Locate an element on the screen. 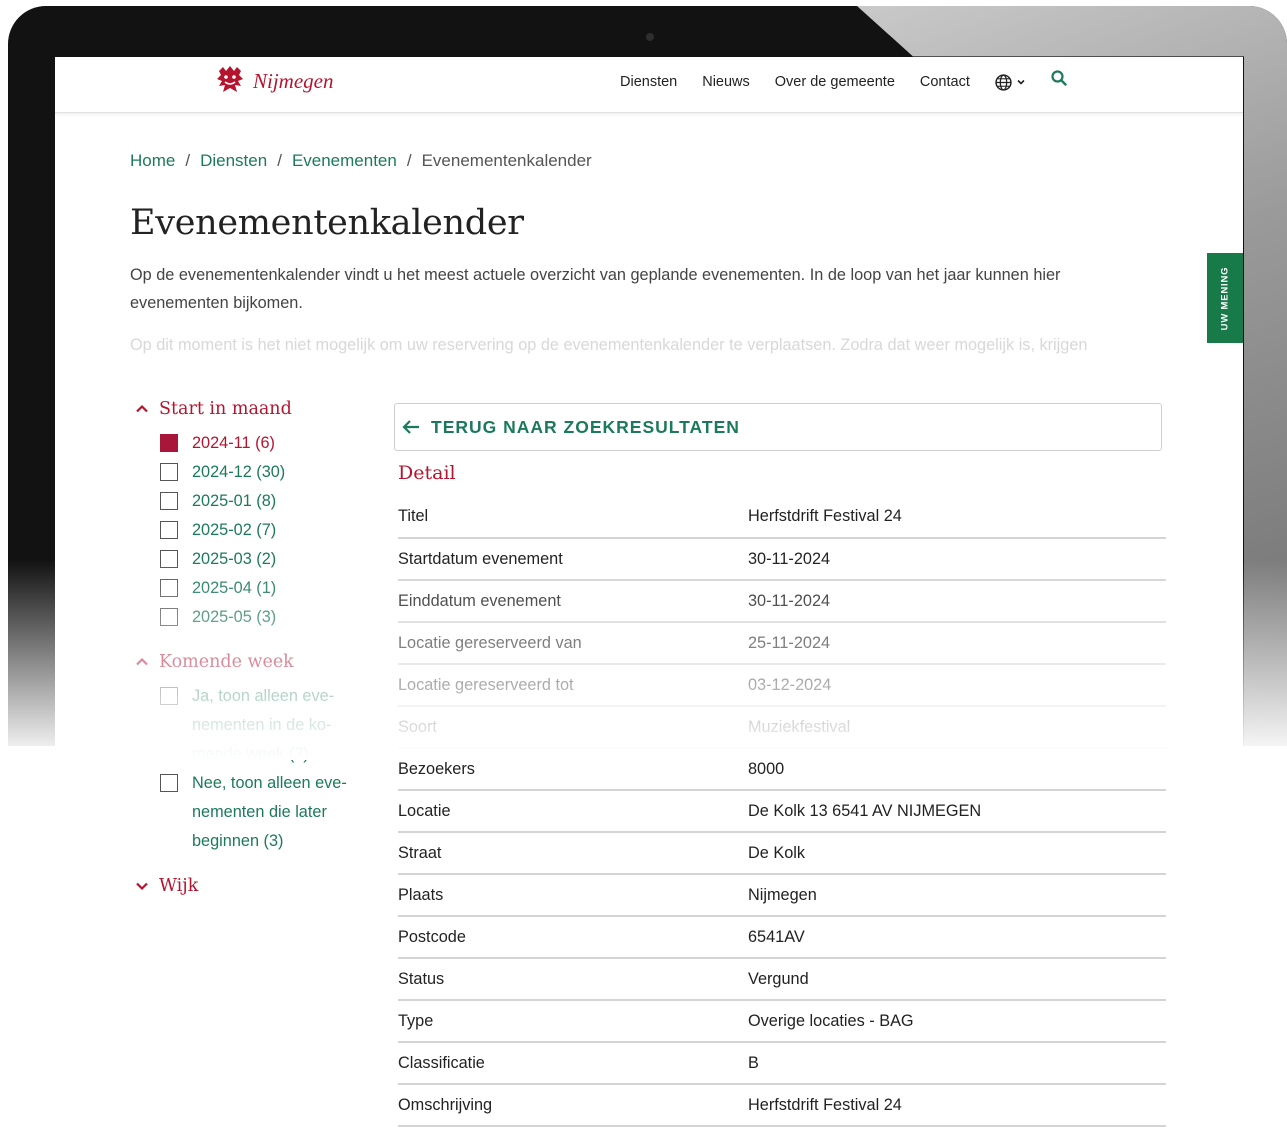 The image size is (1287, 1138). filter-option: 2025-02 (7) is located at coordinates (267, 530).